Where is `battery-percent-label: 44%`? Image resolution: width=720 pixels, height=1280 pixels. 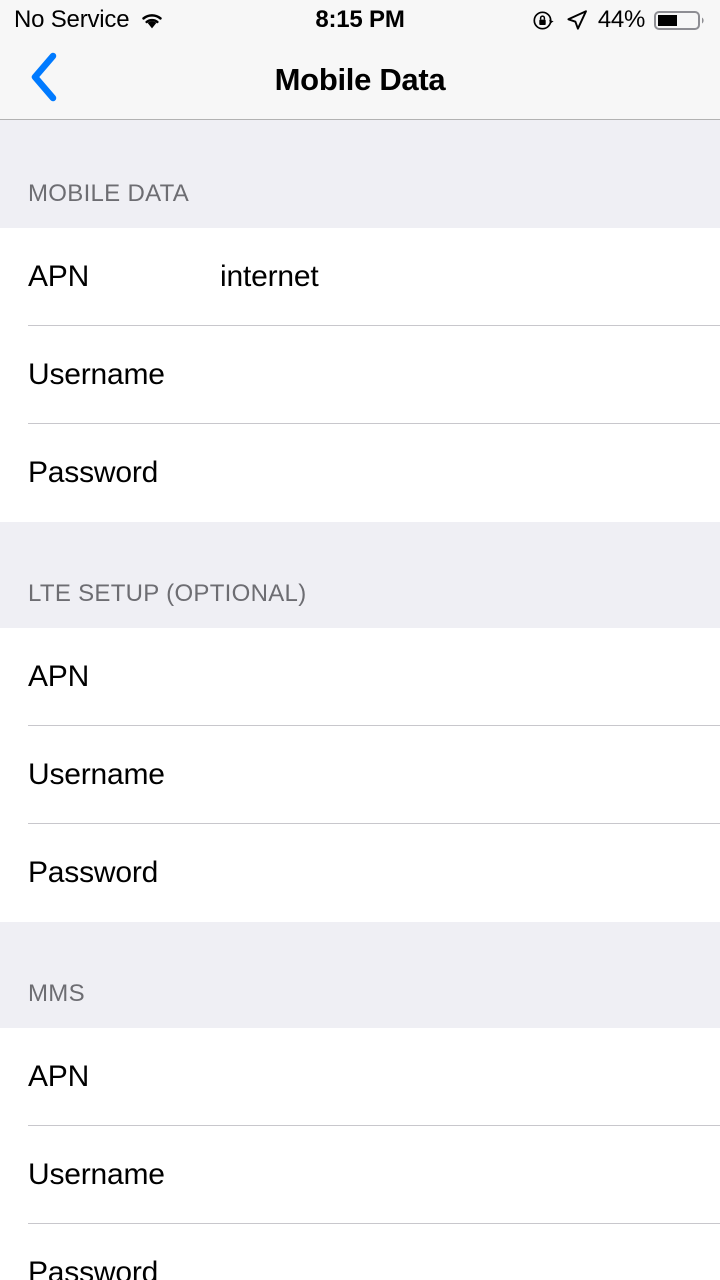
battery-percent-label: 44% is located at coordinates (621, 19).